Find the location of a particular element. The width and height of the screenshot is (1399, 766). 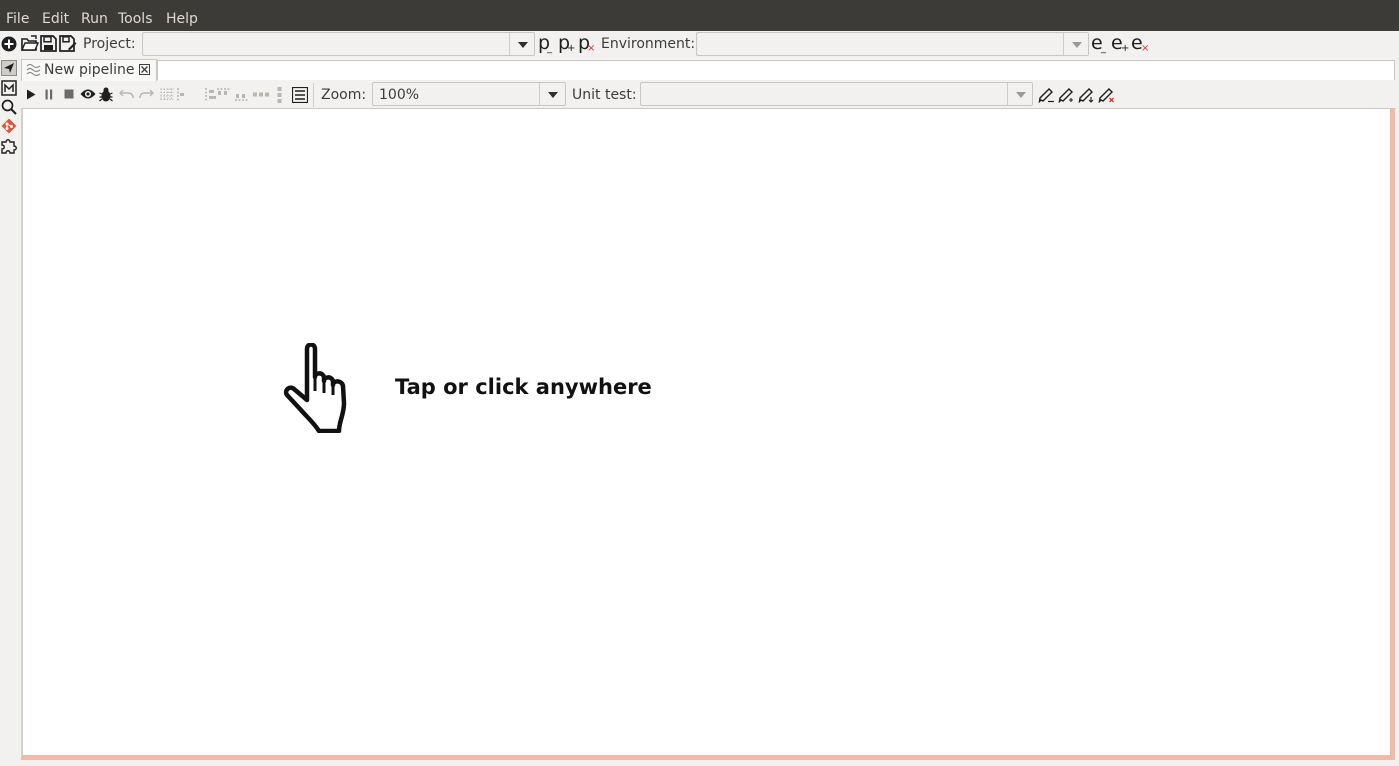

stop-icon is located at coordinates (69, 94).